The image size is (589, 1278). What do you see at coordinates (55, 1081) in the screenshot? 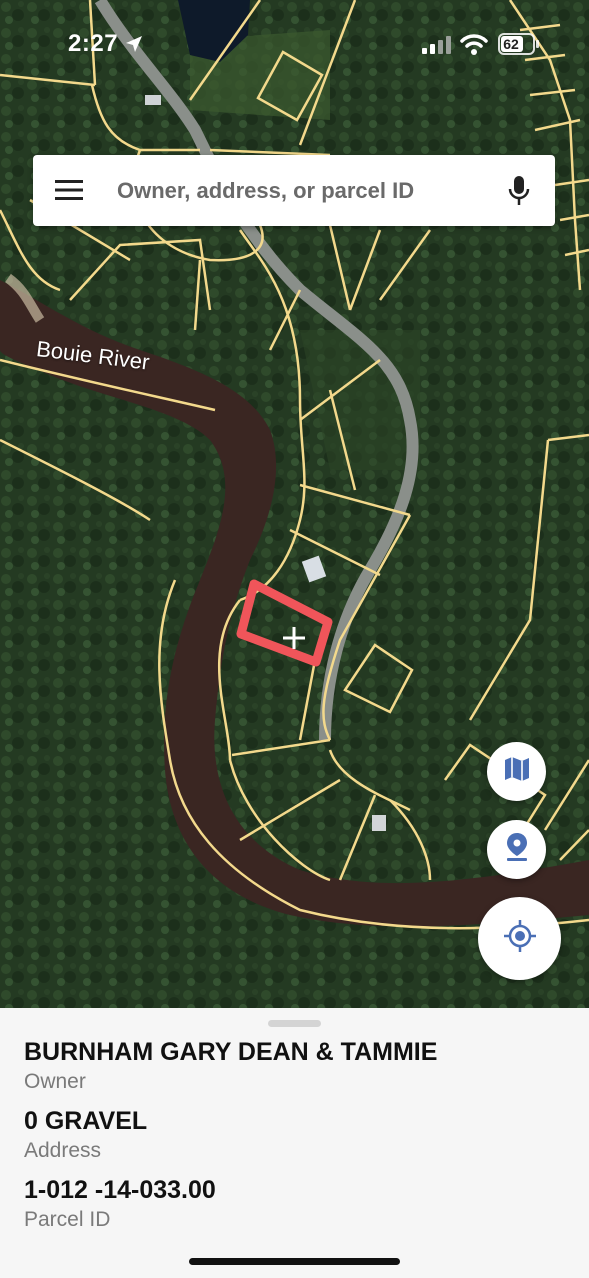
I see `owner-label: Owner` at bounding box center [55, 1081].